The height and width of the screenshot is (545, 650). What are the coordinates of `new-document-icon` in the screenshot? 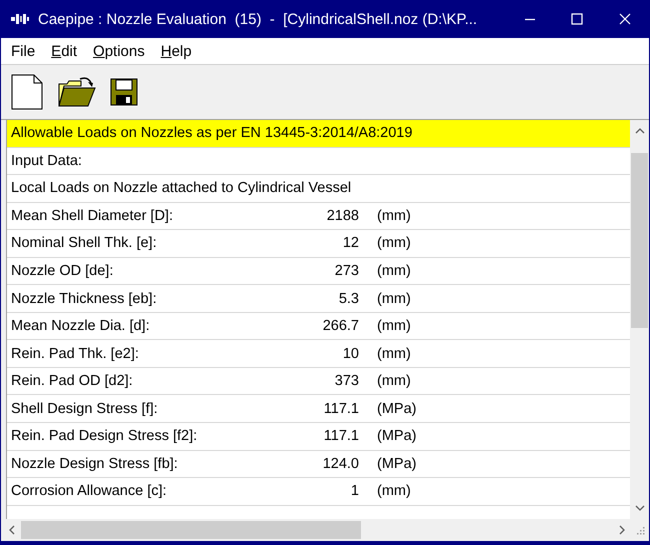 It's located at (27, 92).